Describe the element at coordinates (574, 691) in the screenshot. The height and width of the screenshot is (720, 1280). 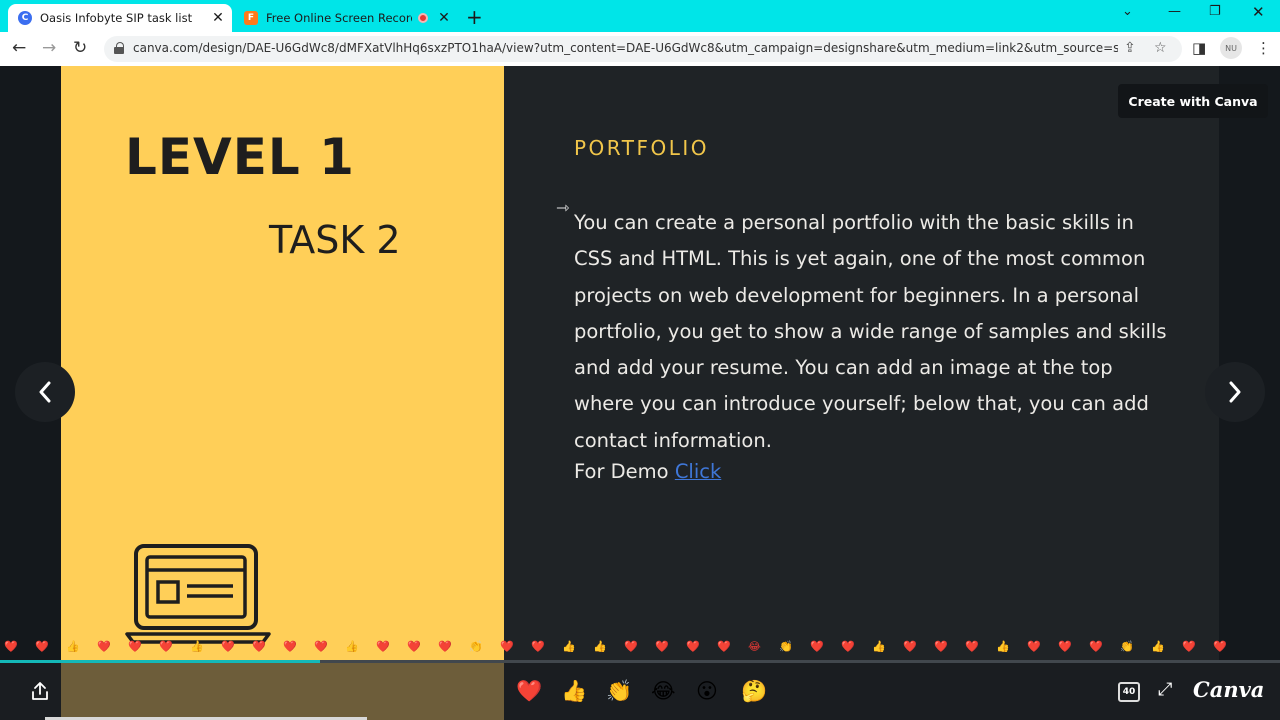
I see `thumbs-up-reaction-button: 👍` at that location.